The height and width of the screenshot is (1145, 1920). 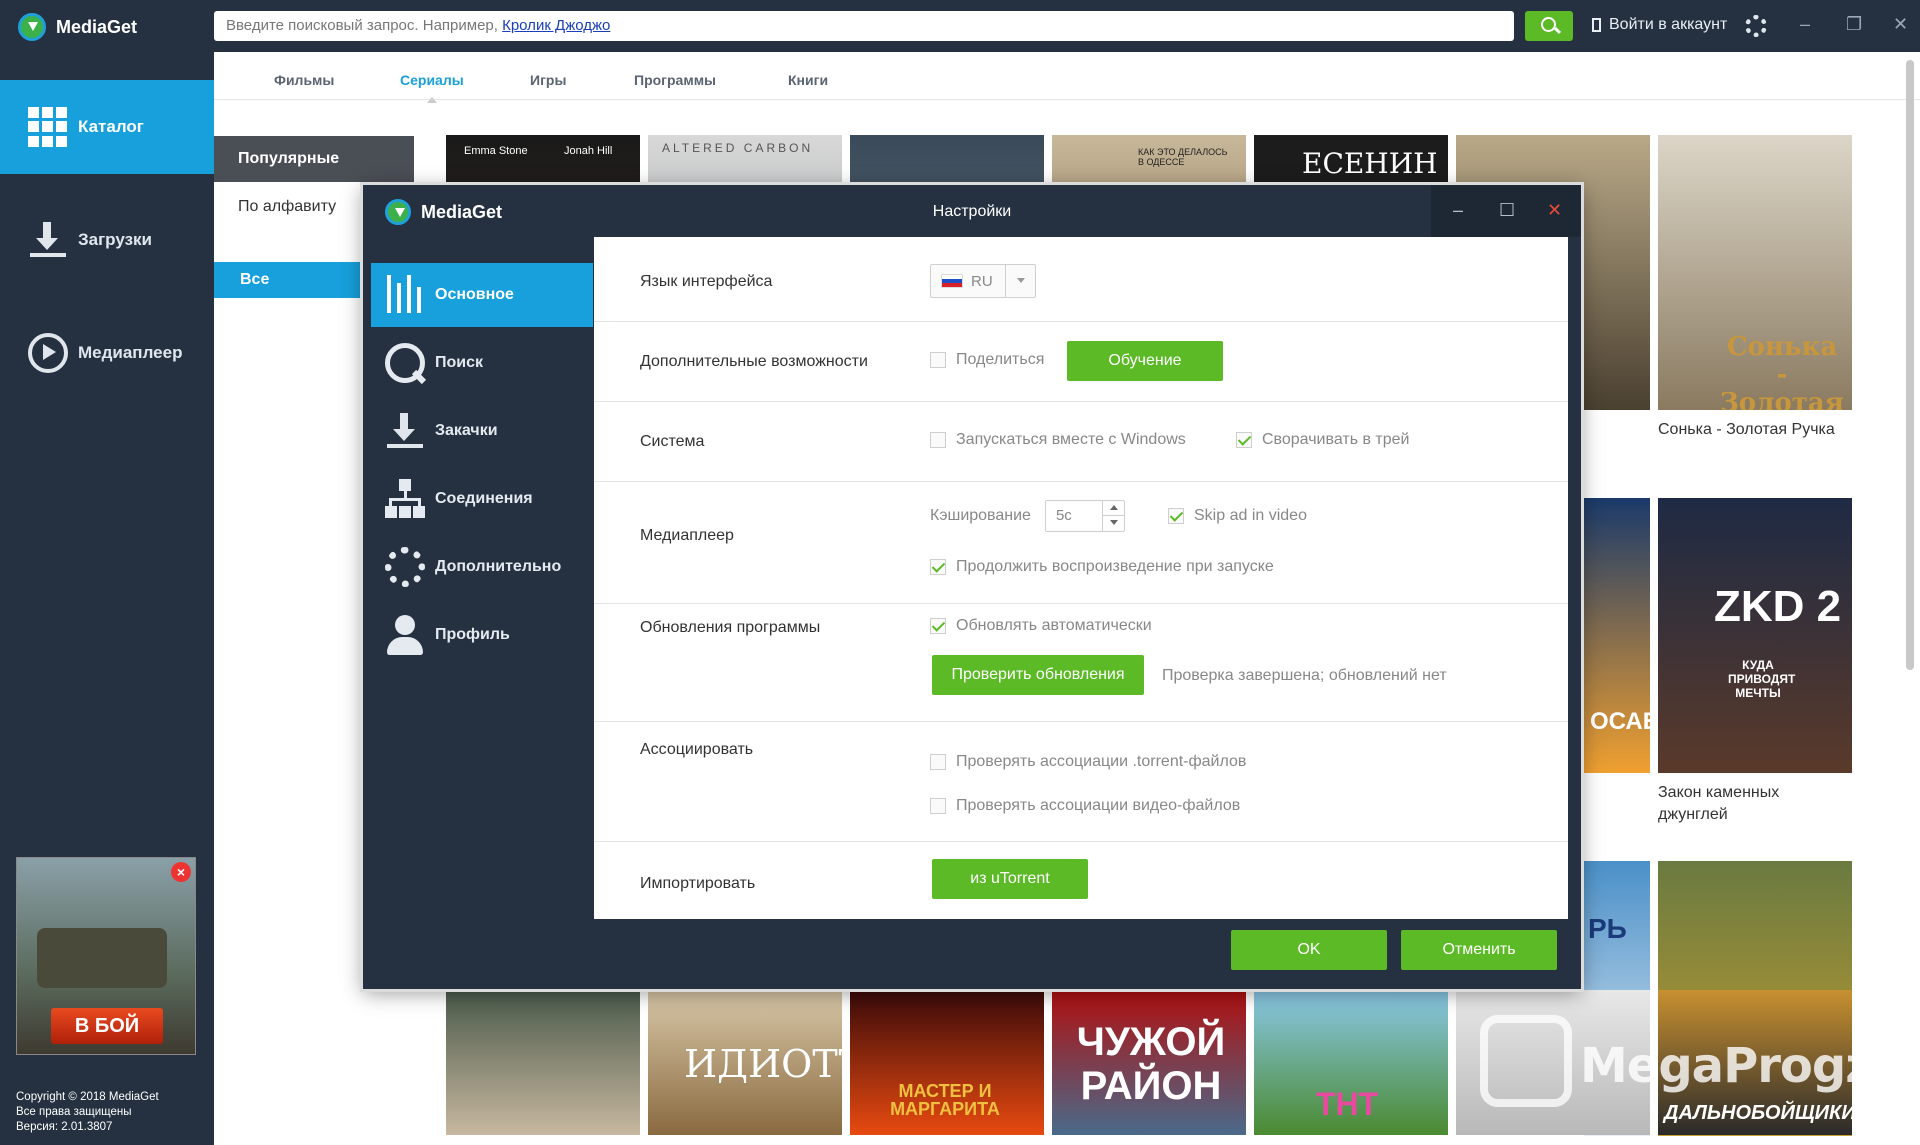 I want to click on sidebar-item-label: Загрузки, so click(x=115, y=239).